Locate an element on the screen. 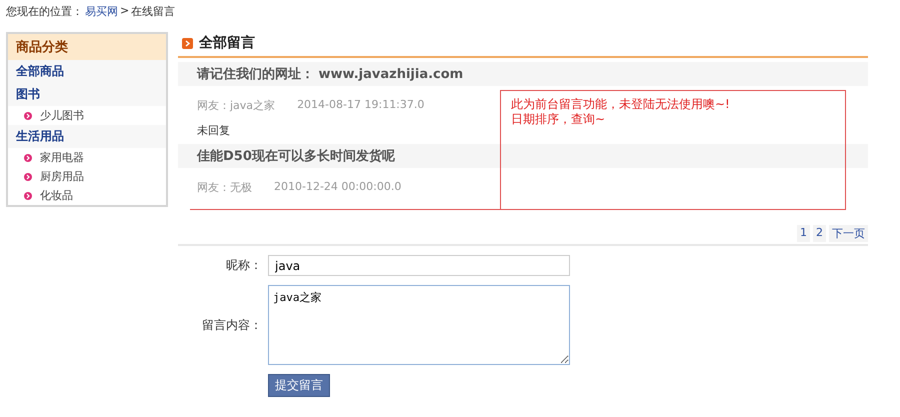 This screenshot has width=900, height=417. submit-button: 提交留言 is located at coordinates (299, 385).